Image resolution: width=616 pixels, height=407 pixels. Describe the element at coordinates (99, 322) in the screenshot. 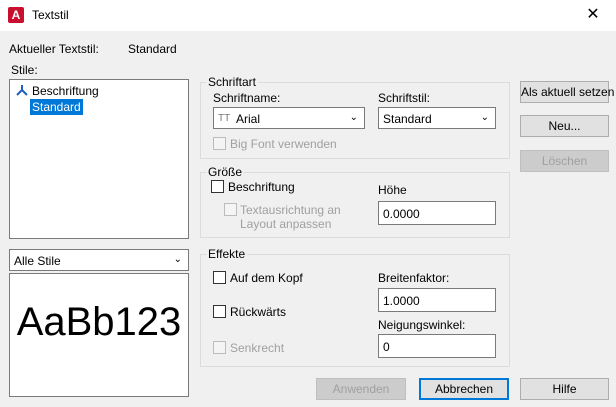

I see `preview-text: AaBb123` at that location.